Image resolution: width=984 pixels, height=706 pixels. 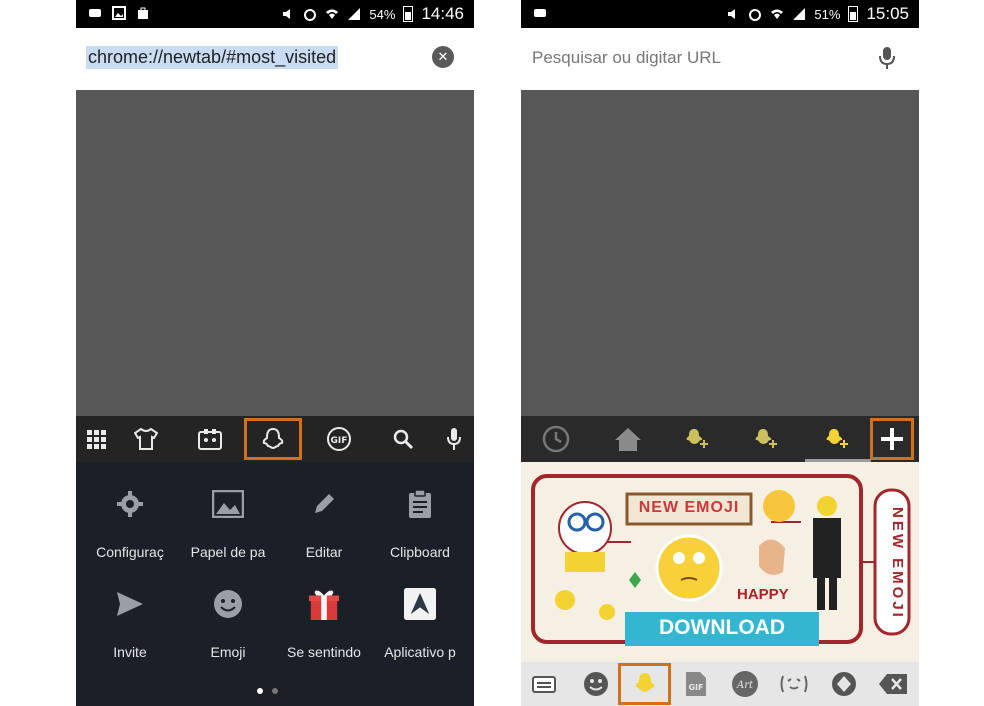 I want to click on battery-percent: 51%, so click(x=827, y=14).